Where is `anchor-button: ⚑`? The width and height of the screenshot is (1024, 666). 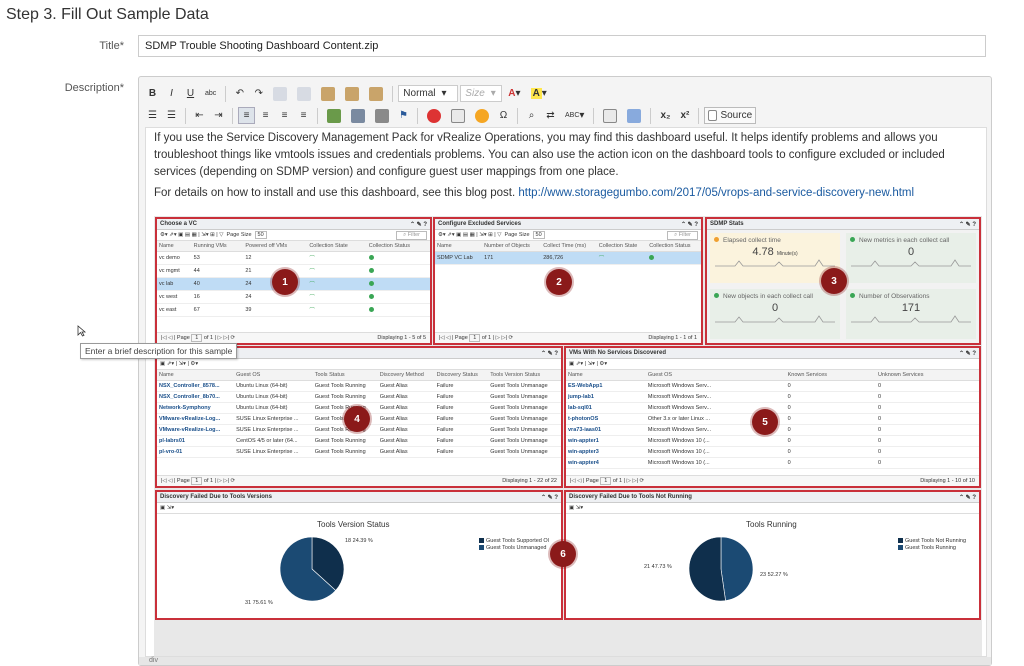 anchor-button: ⚑ is located at coordinates (403, 115).